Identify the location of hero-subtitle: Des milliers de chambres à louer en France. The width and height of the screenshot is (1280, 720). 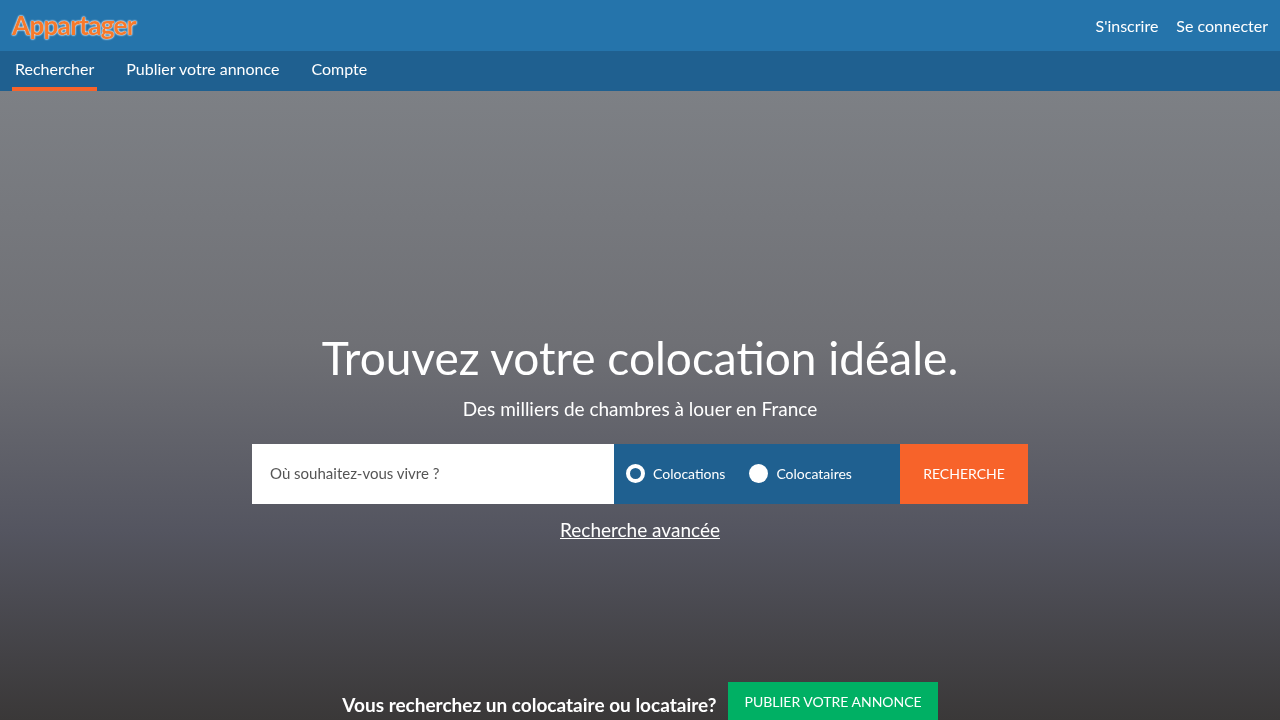
(640, 409).